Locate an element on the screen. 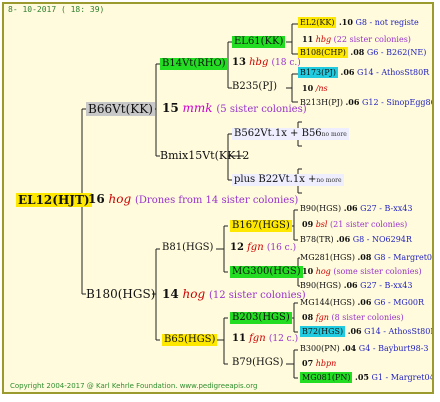 This screenshot has width=440, height=402. el61-queen: EL61(KK) is located at coordinates (259, 42).